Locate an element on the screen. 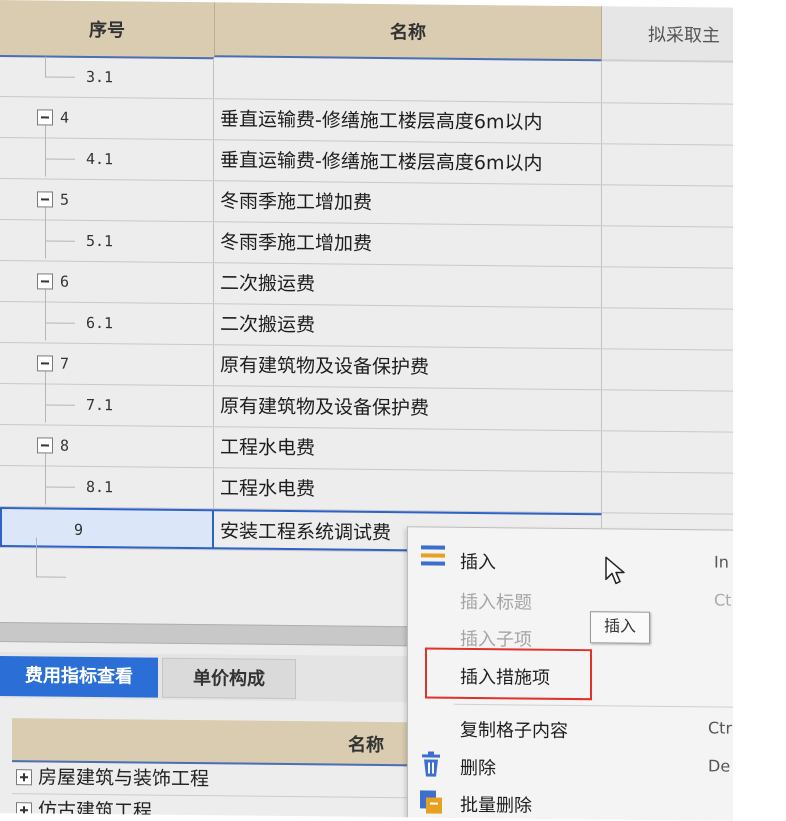 Image resolution: width=786 pixels, height=821 pixels. menu-item-delete-label: 删除 is located at coordinates (478, 768).